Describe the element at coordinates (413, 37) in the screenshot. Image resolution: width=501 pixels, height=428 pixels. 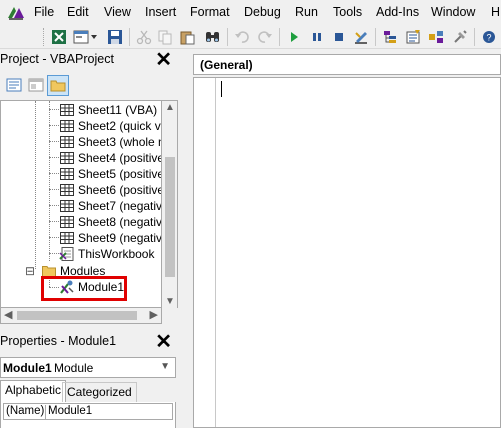
I see `properties-icon` at that location.